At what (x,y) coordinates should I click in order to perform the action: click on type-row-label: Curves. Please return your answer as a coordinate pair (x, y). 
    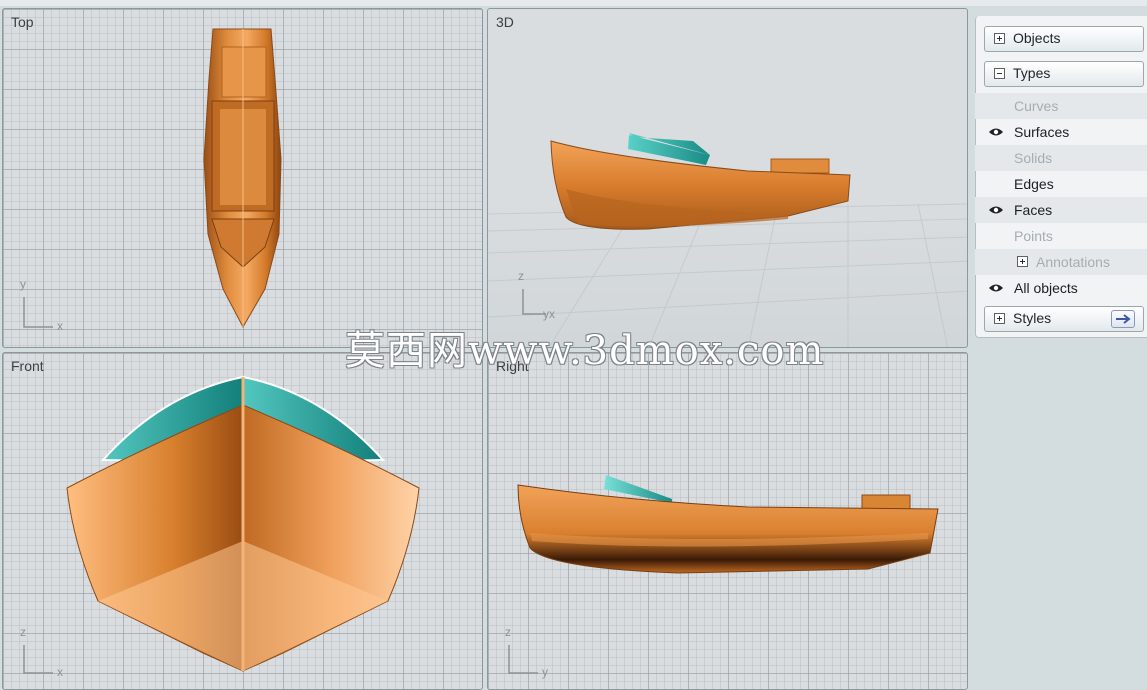
    Looking at the image, I should click on (1036, 106).